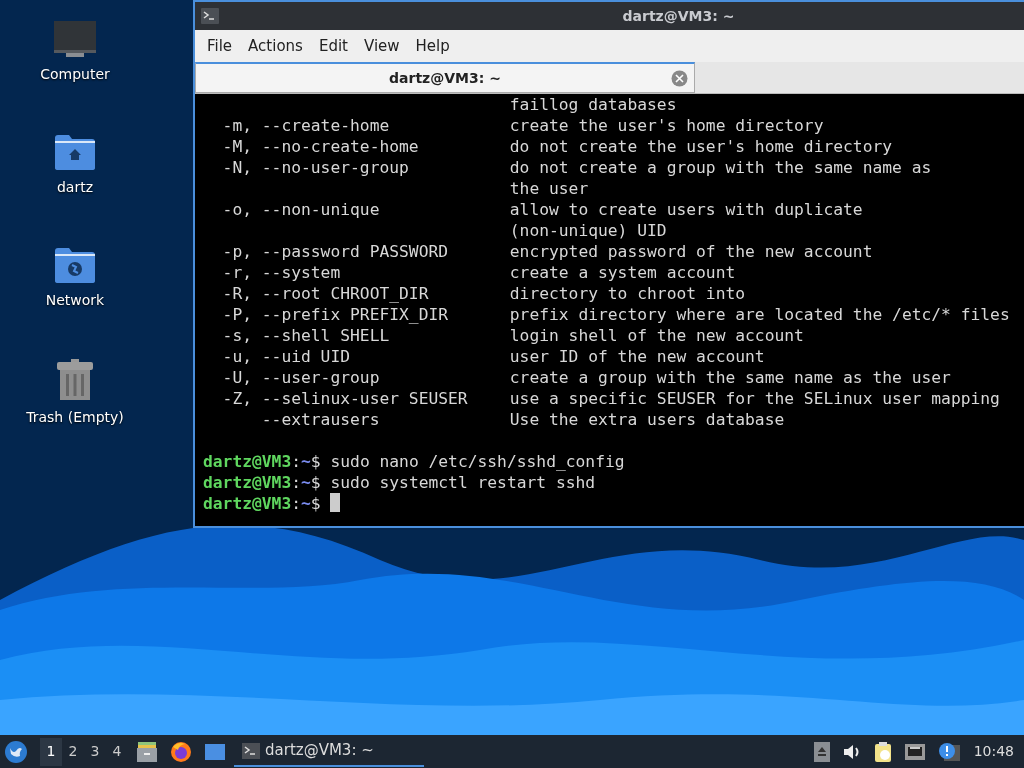  What do you see at coordinates (593, 104) in the screenshot?
I see `description-text: faillog databases` at bounding box center [593, 104].